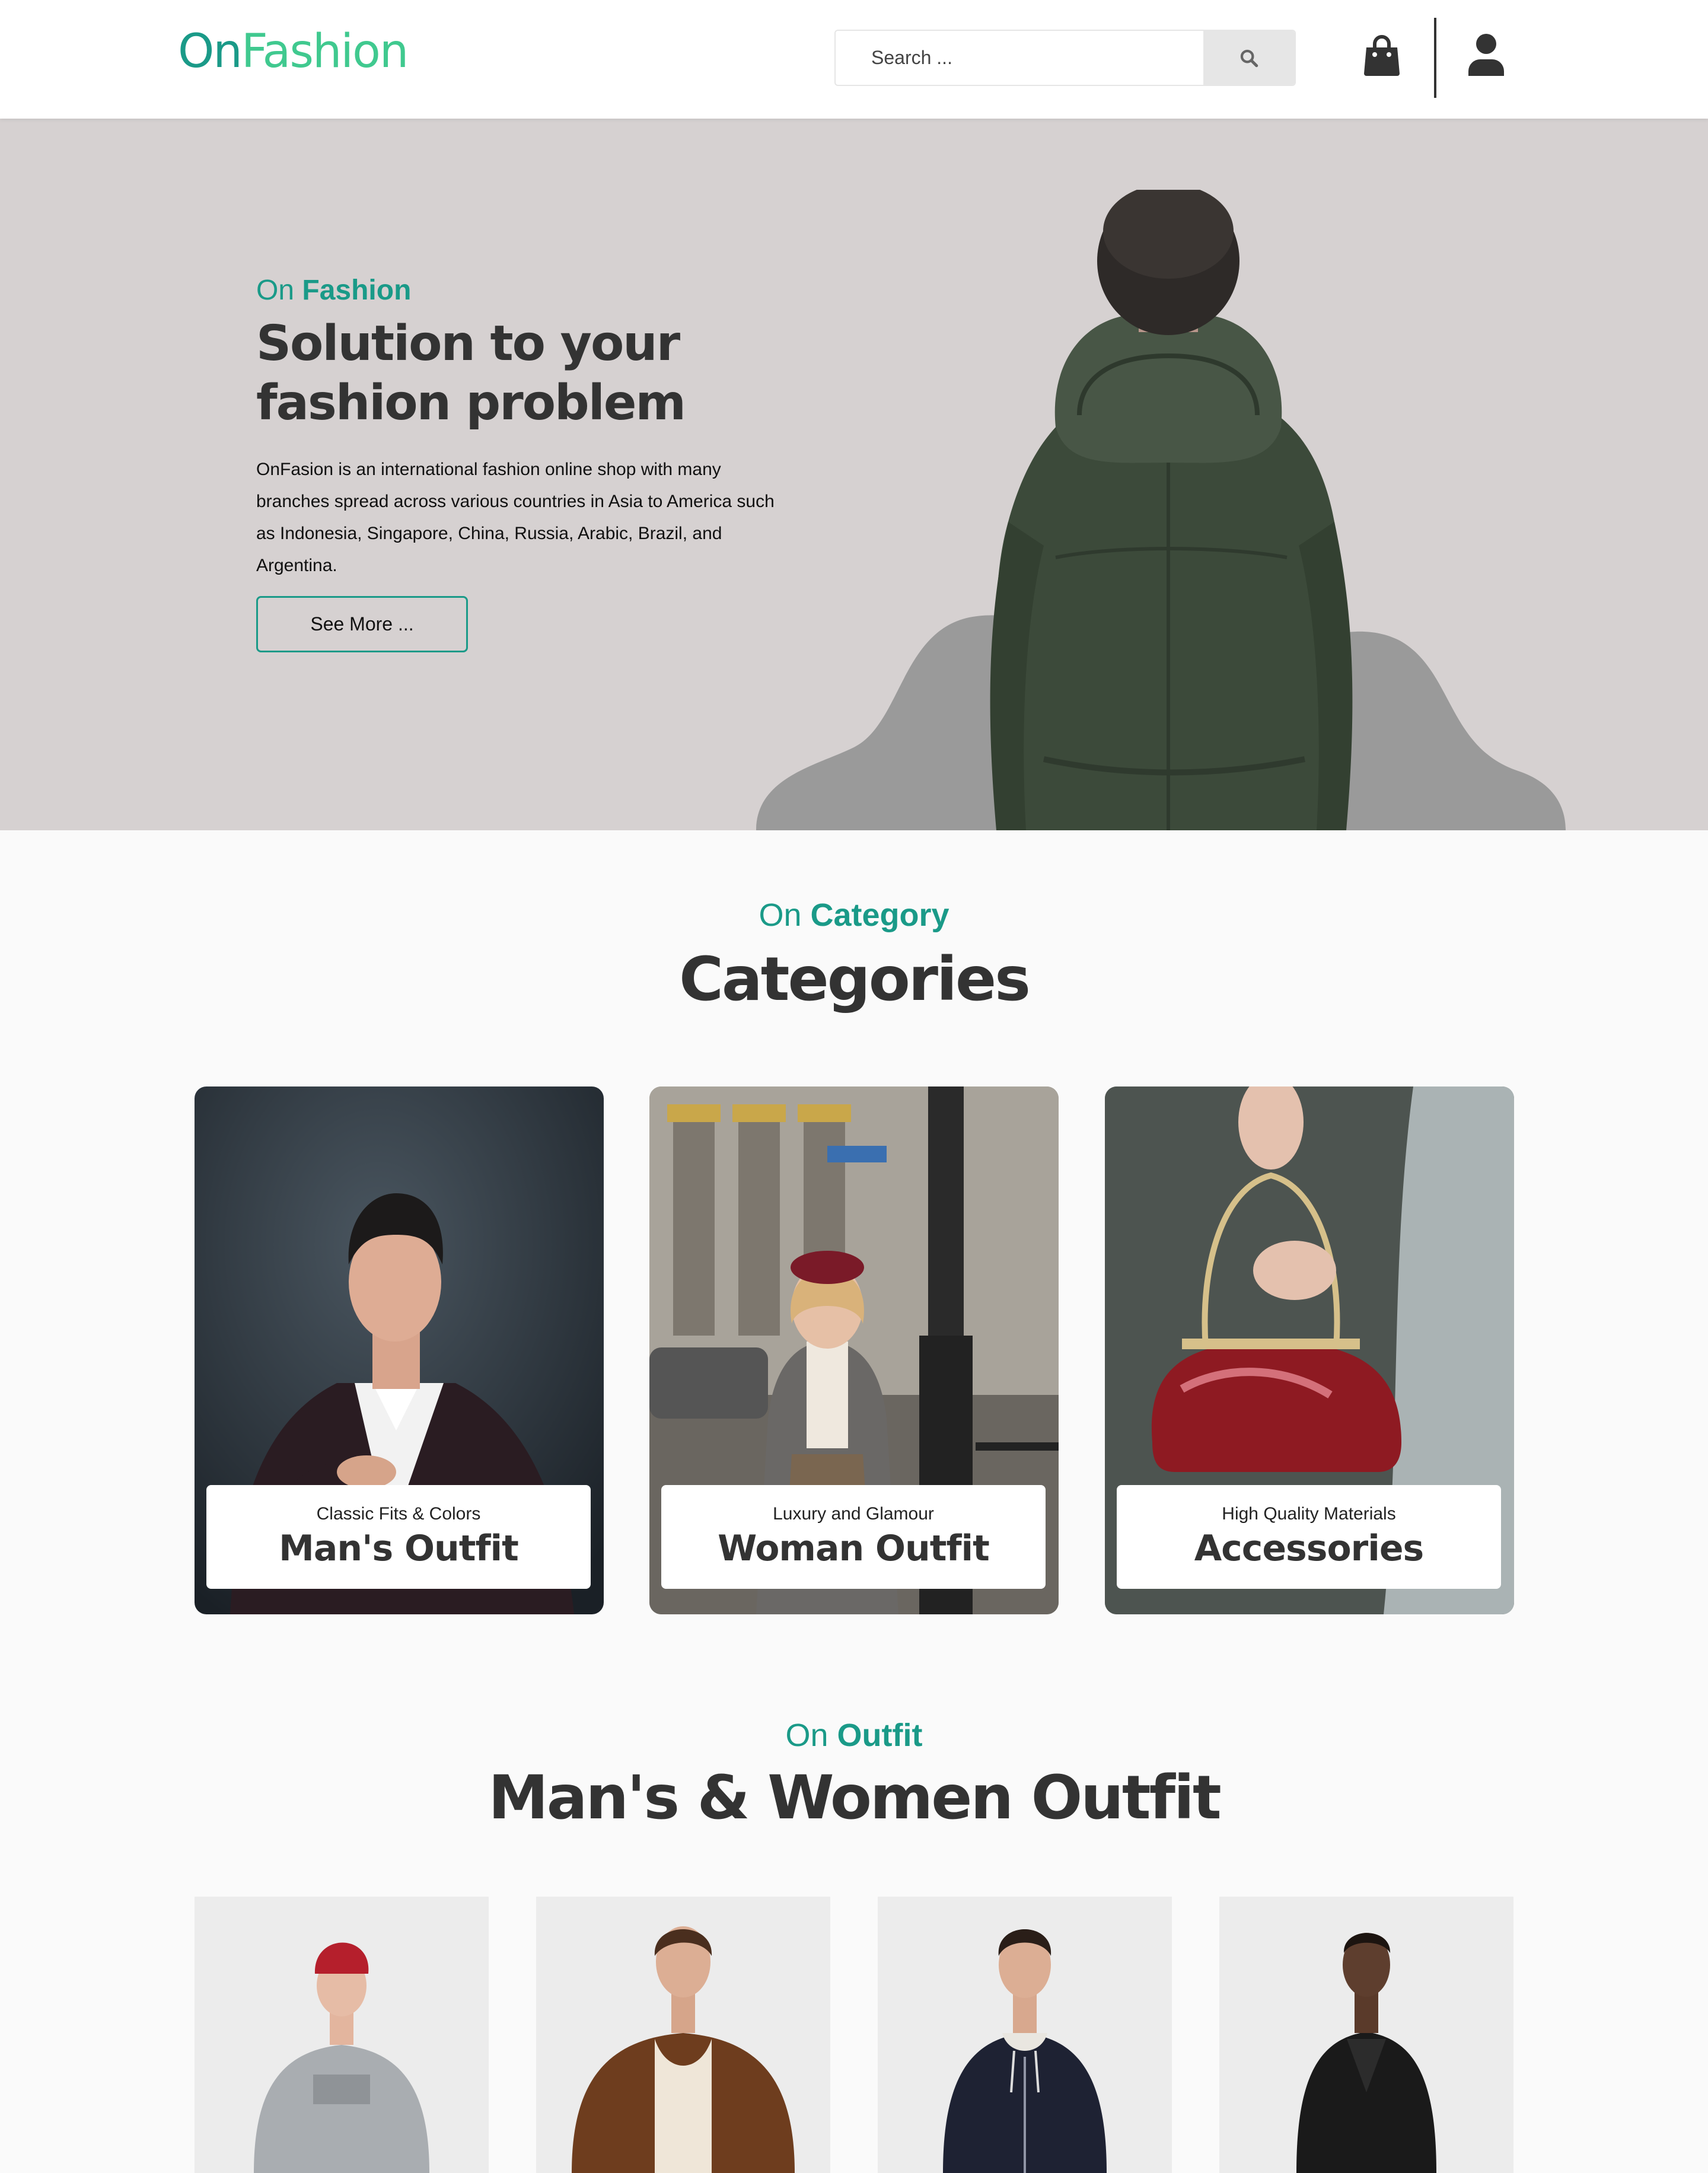 The width and height of the screenshot is (1708, 2173). What do you see at coordinates (325, 51) in the screenshot?
I see `brand-logo-part2: Fashion` at bounding box center [325, 51].